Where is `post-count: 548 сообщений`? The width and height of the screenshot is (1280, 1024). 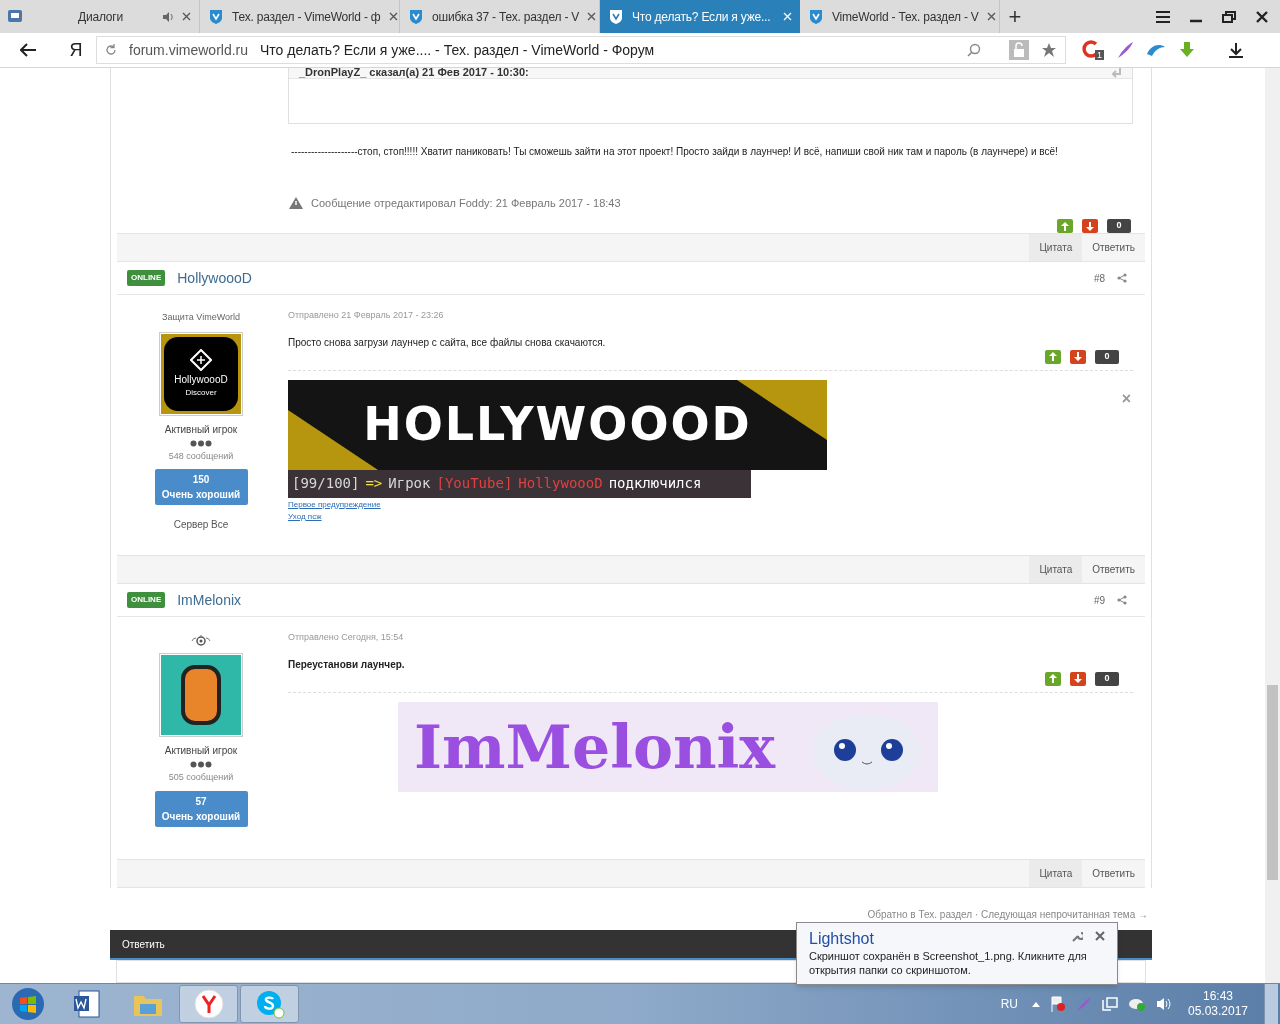
post-count: 548 сообщений is located at coordinates (201, 456).